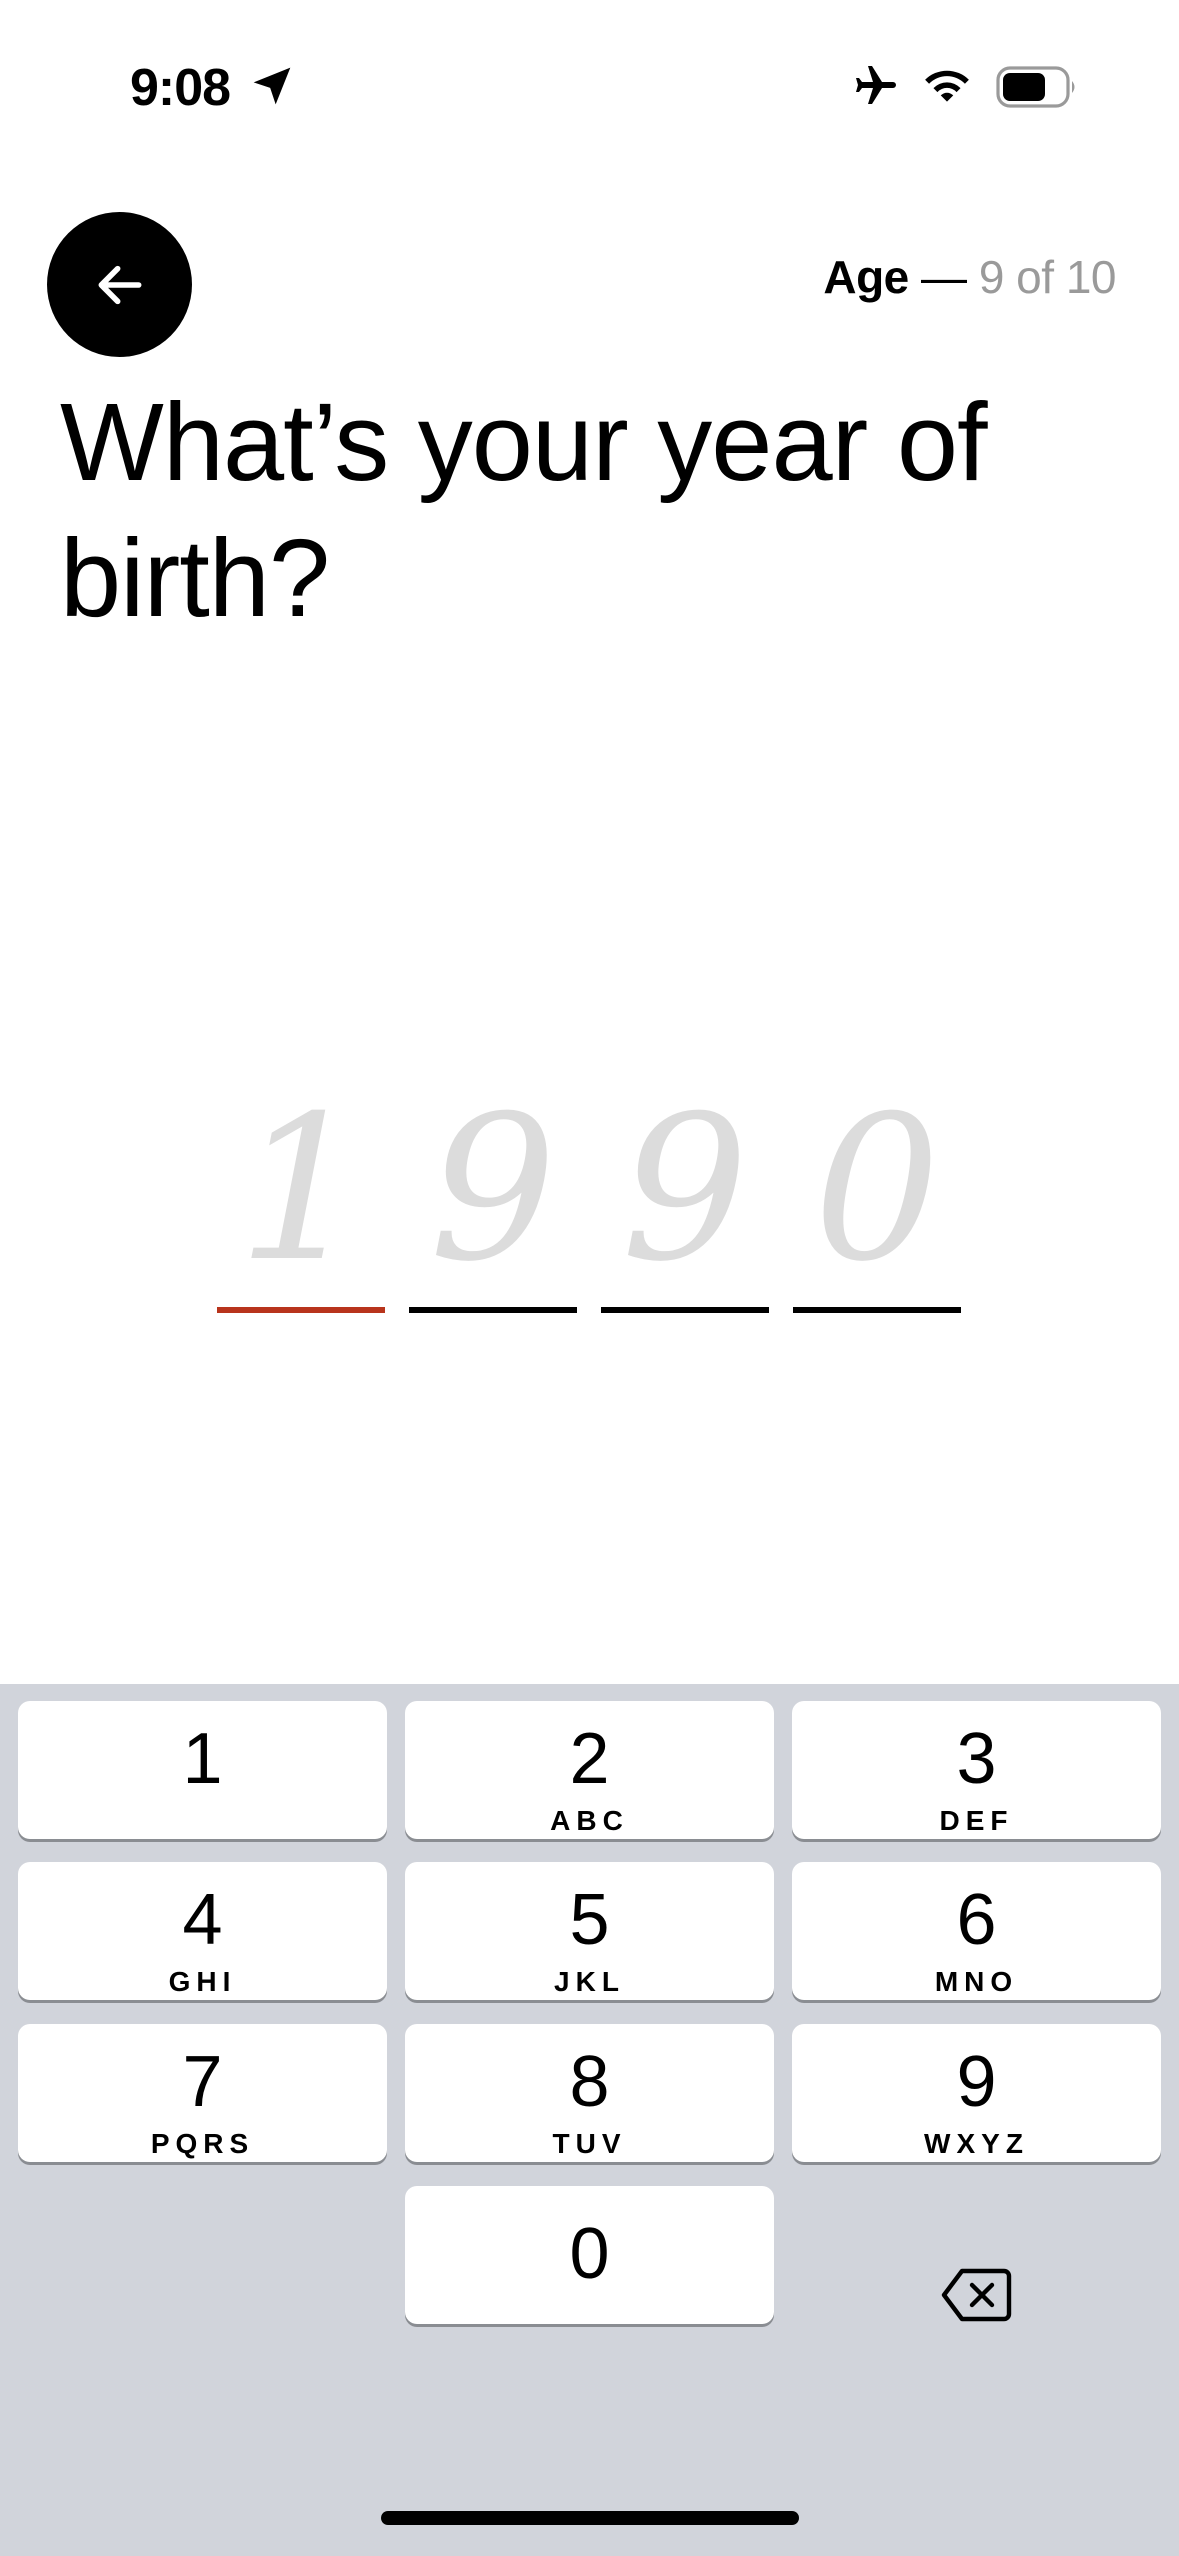  I want to click on key-digit: 5, so click(589, 1920).